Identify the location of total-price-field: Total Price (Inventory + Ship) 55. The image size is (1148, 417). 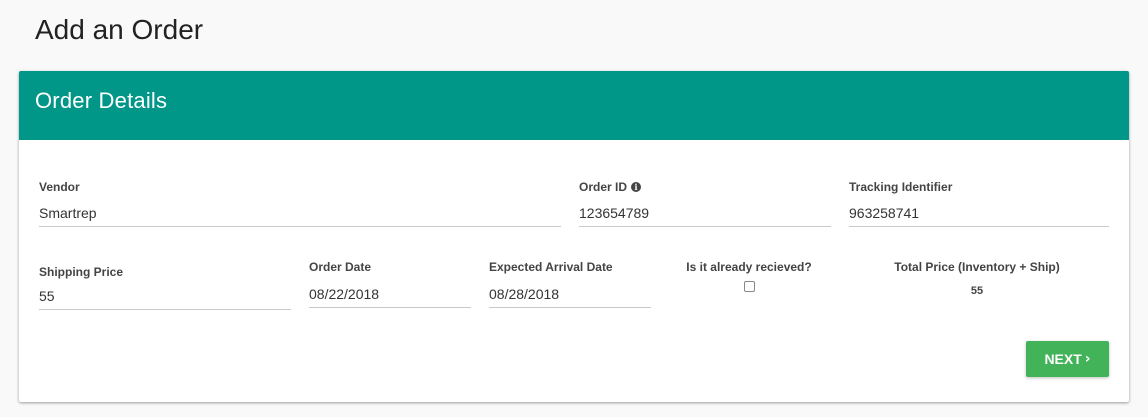
(977, 278).